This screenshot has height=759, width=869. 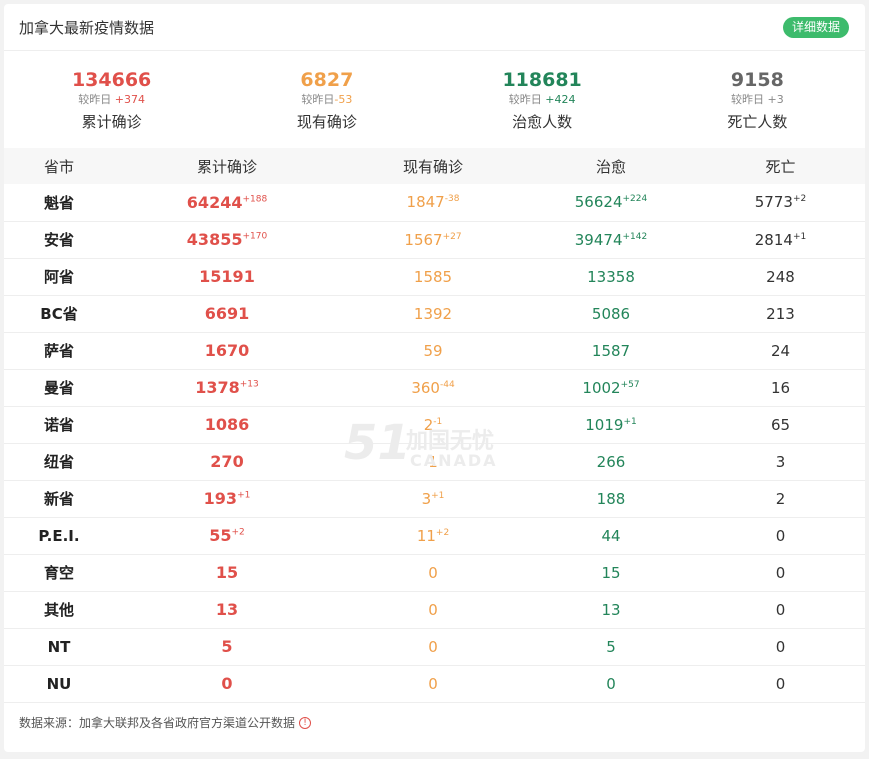 I want to click on total-confirmed-cell: 6691, so click(x=227, y=313).